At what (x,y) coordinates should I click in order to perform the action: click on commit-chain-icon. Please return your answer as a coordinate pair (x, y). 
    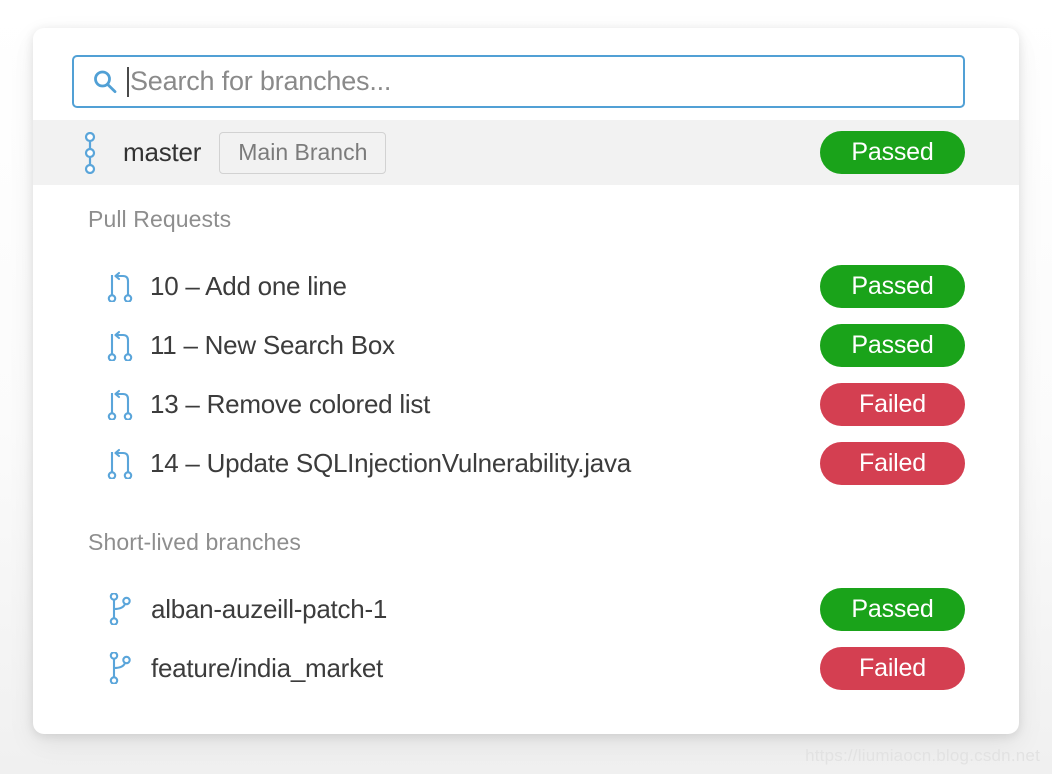
    Looking at the image, I should click on (90, 152).